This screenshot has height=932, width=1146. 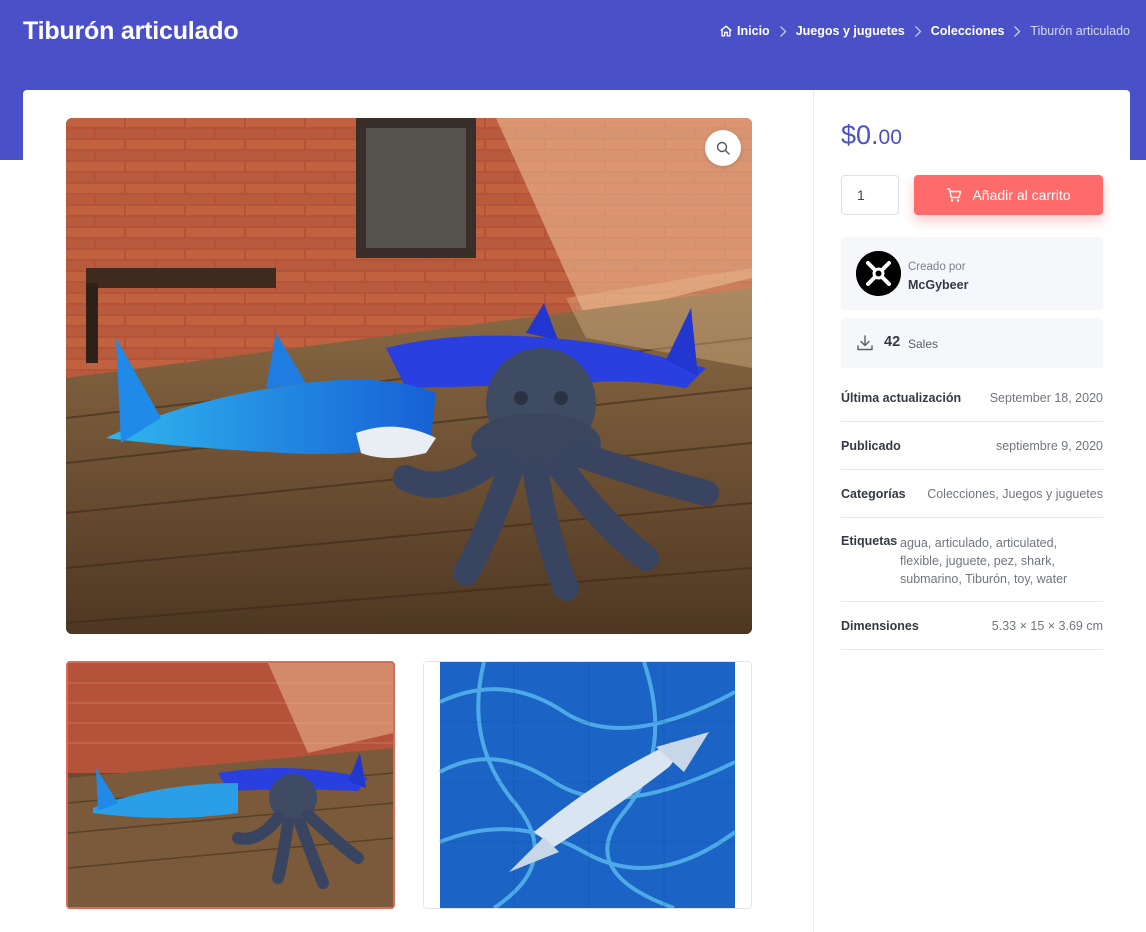 What do you see at coordinates (890, 137) in the screenshot?
I see `price-cents: 00` at bounding box center [890, 137].